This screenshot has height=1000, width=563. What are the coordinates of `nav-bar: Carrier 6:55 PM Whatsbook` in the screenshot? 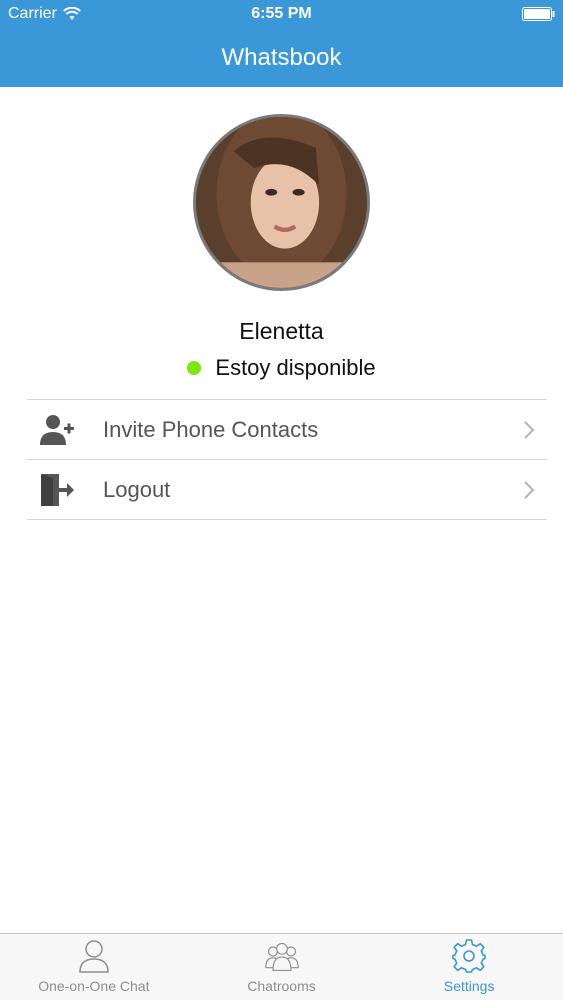 It's located at (281, 43).